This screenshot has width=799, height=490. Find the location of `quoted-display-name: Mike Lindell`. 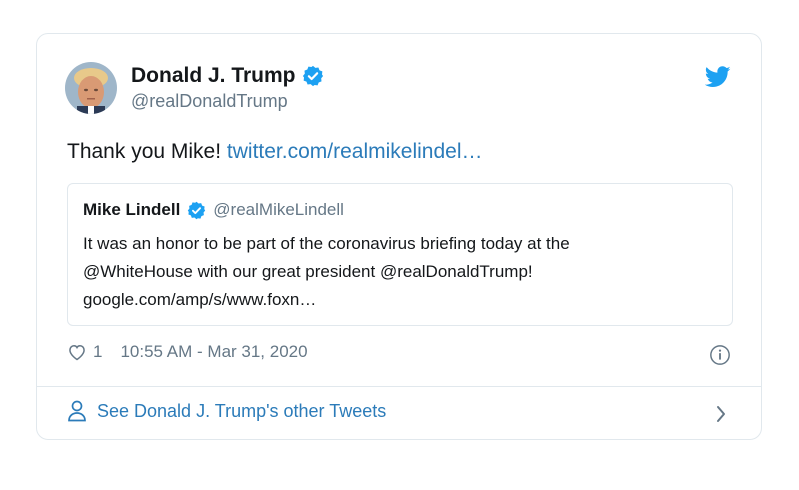

quoted-display-name: Mike Lindell is located at coordinates (132, 209).